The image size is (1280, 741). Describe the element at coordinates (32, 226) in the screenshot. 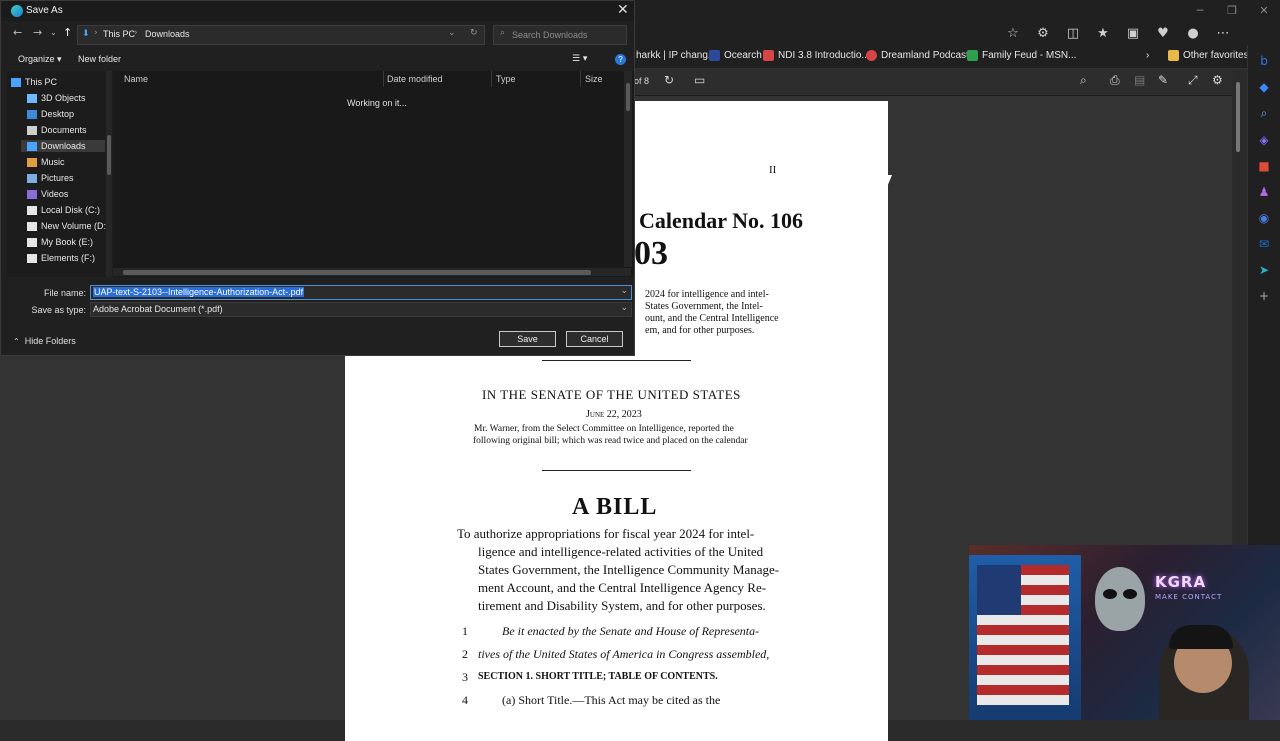

I see `drive-icon` at that location.